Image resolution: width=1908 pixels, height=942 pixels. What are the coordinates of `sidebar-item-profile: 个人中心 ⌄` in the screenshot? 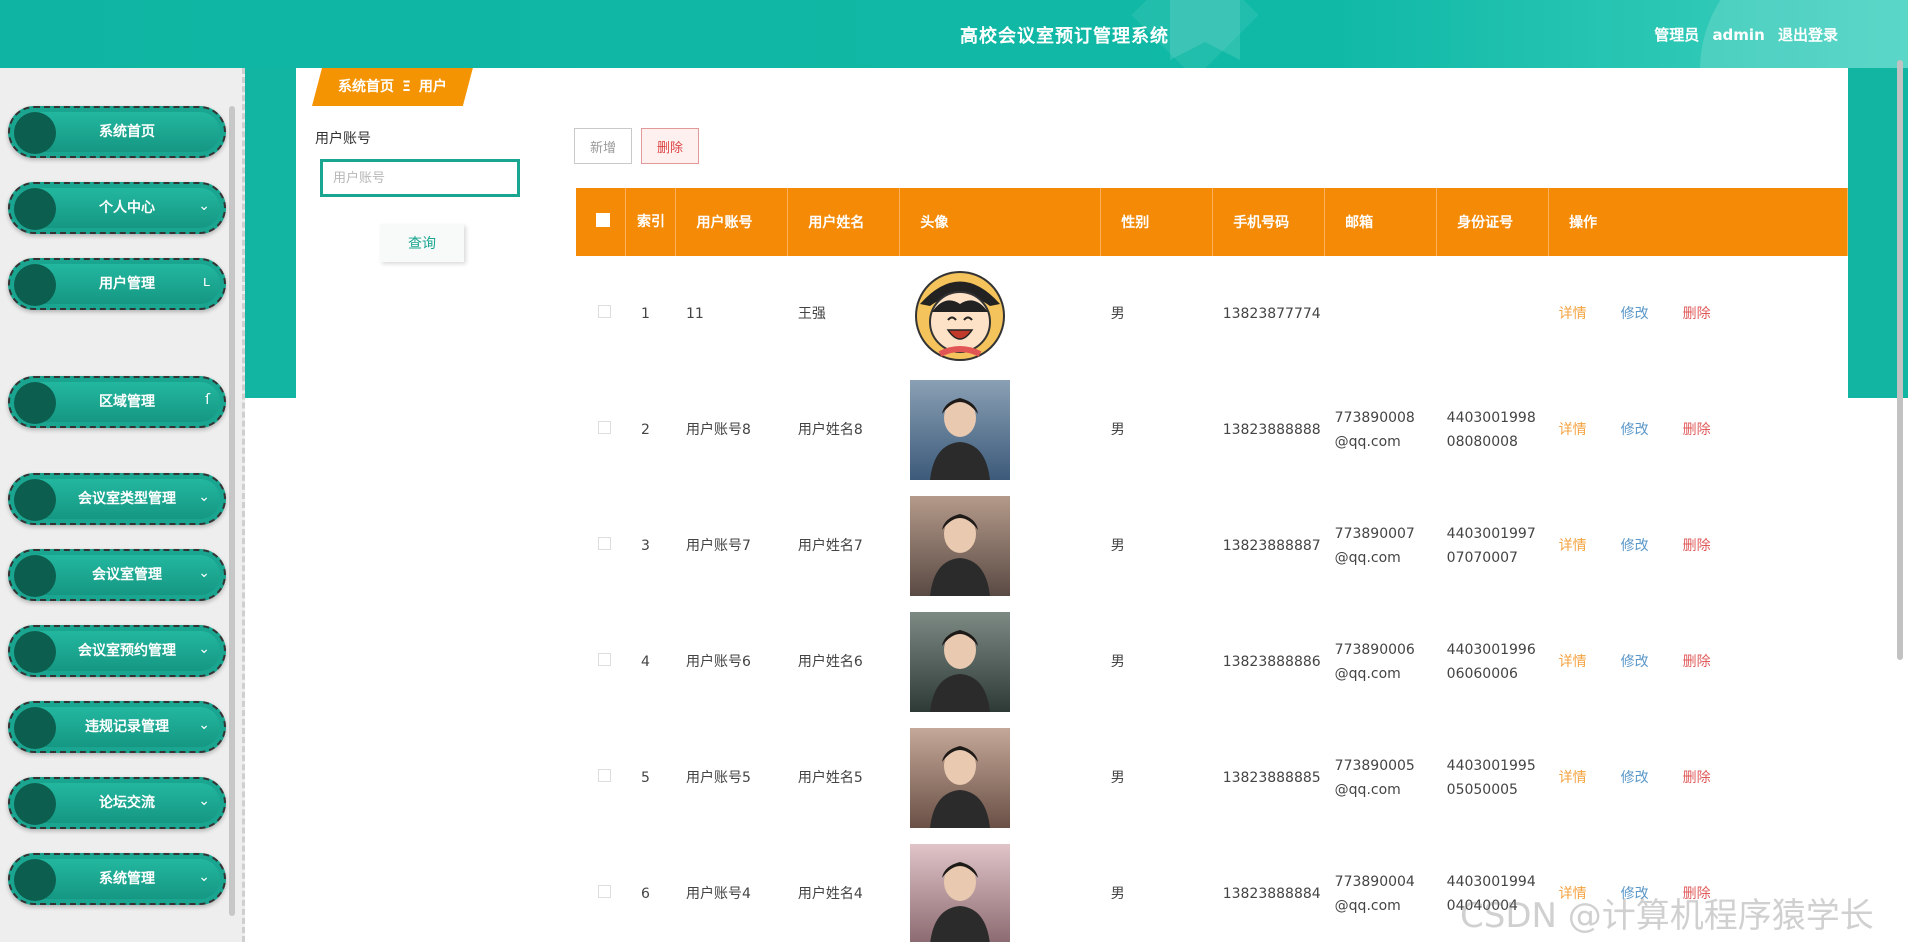 It's located at (117, 208).